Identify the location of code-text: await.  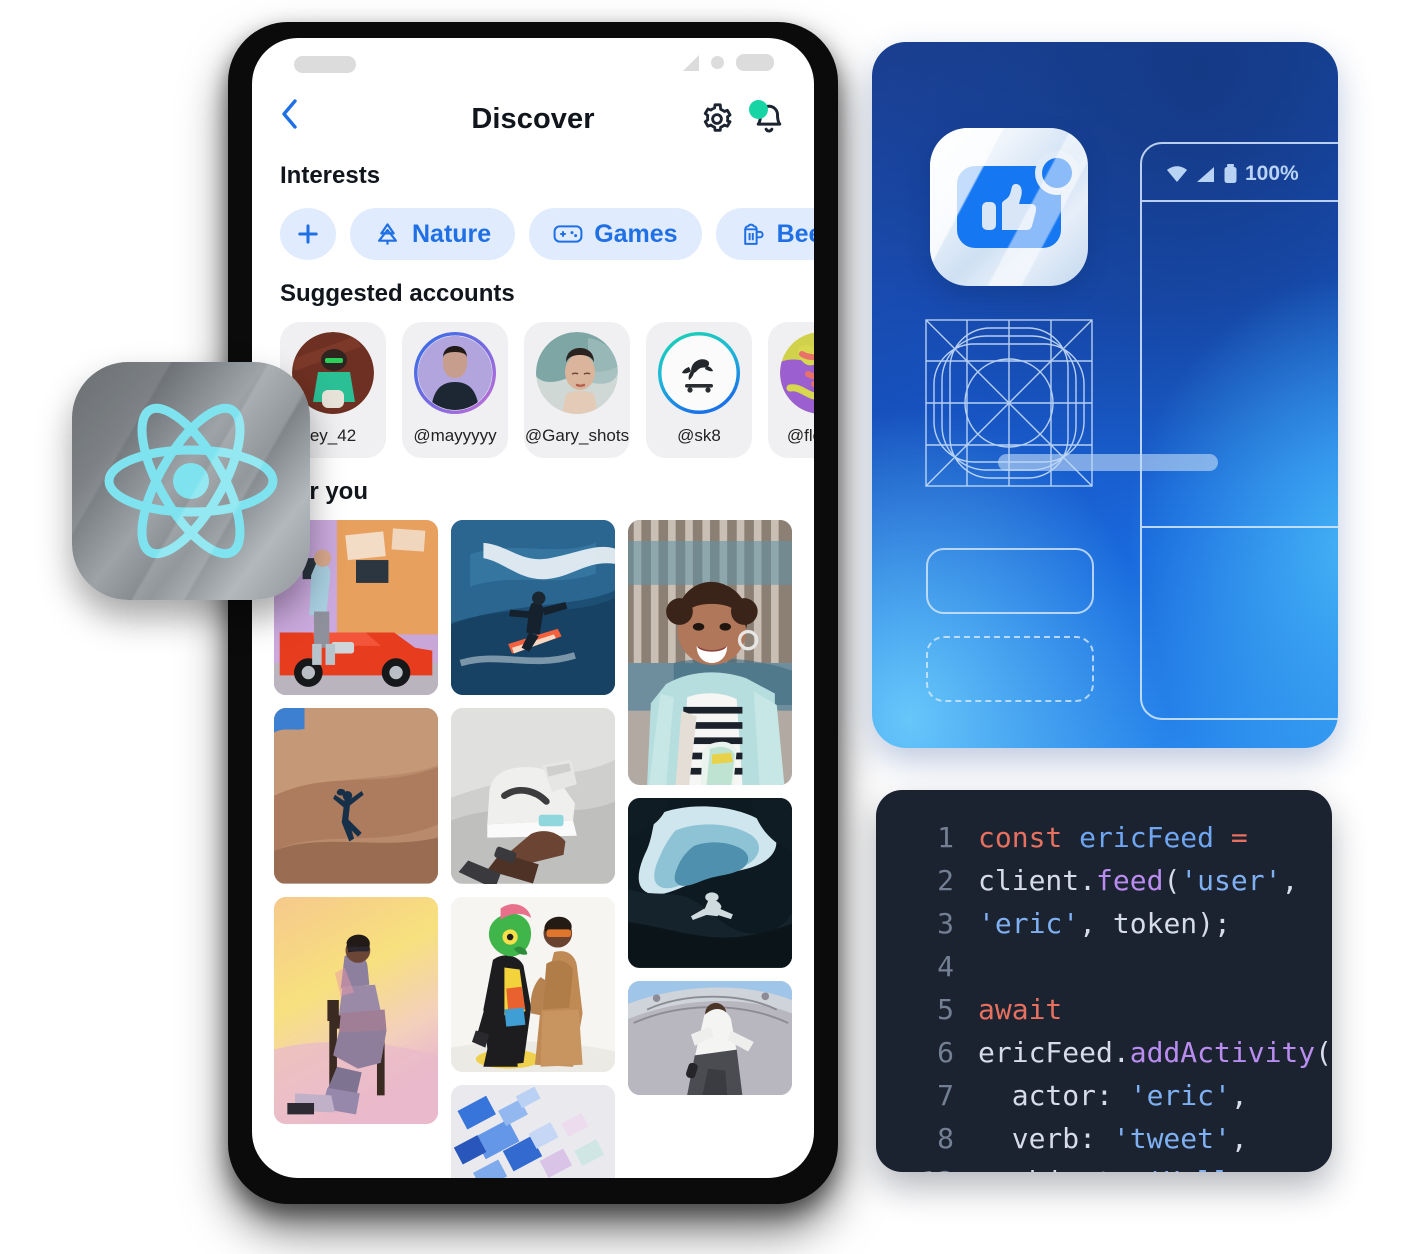
(1020, 1009).